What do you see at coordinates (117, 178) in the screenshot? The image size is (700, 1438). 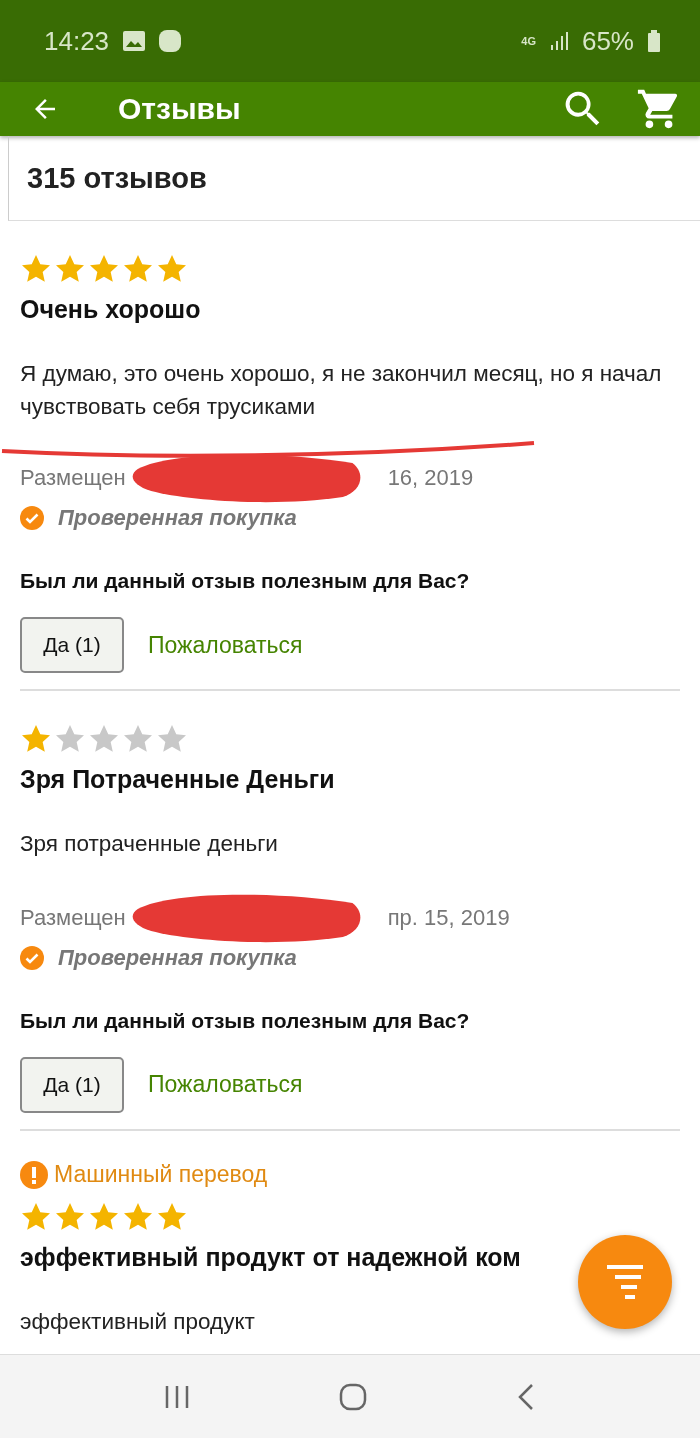 I see `review-count: 315 отзывов` at bounding box center [117, 178].